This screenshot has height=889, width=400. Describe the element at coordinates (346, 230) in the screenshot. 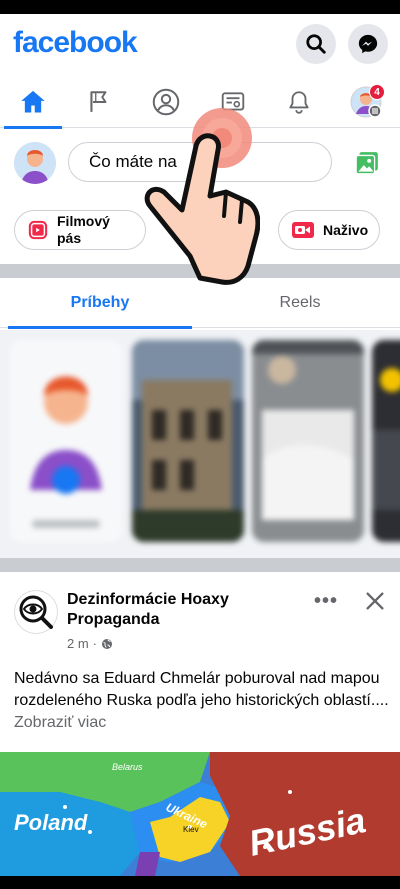

I see `live-chip-label: Naživo` at that location.